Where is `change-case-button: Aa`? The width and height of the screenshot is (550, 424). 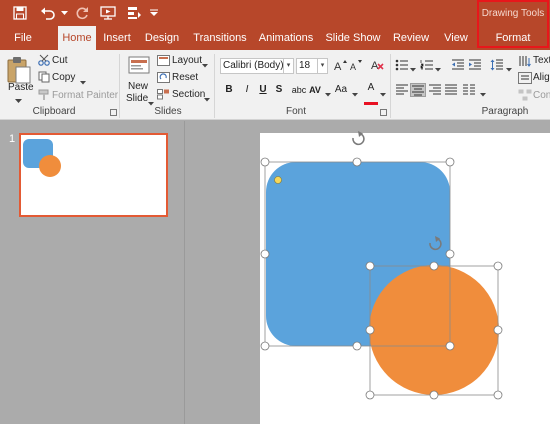 change-case-button: Aa is located at coordinates (341, 90).